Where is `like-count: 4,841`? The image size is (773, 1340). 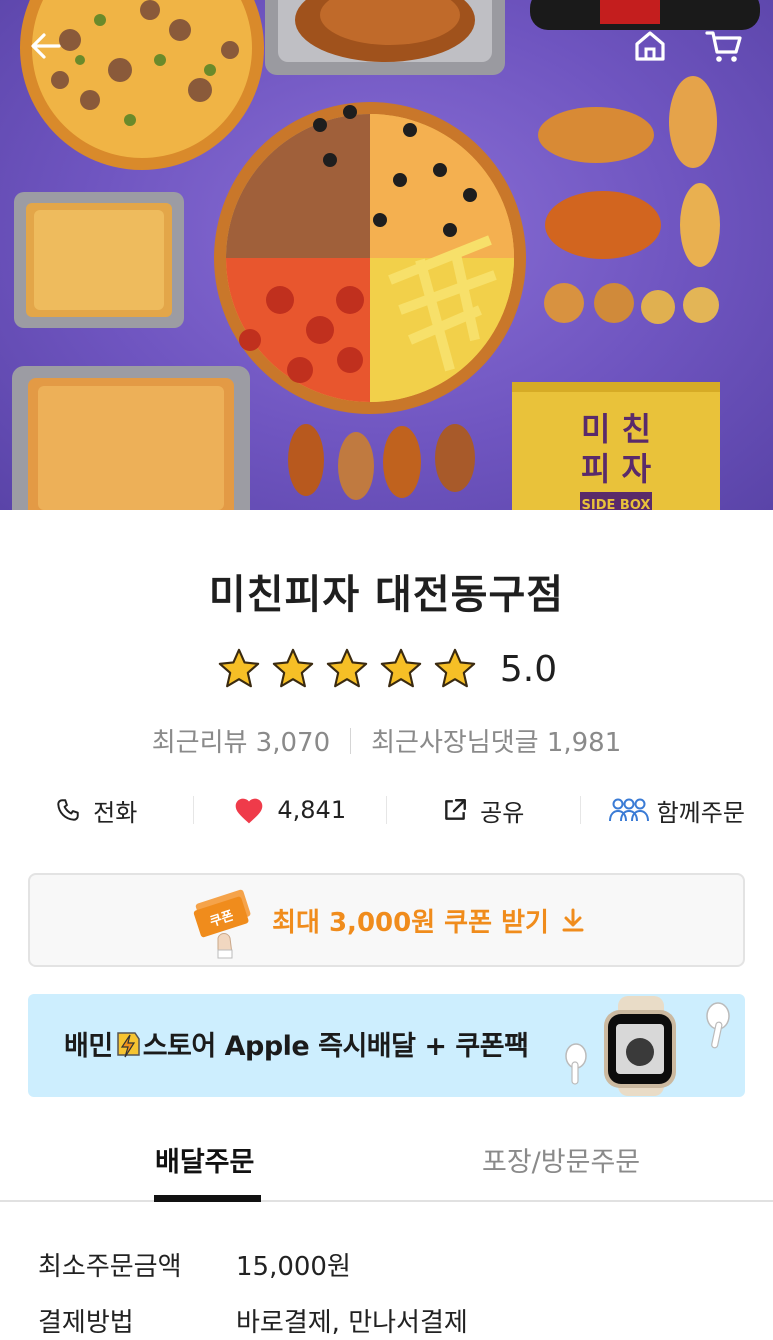
like-count: 4,841 is located at coordinates (312, 810).